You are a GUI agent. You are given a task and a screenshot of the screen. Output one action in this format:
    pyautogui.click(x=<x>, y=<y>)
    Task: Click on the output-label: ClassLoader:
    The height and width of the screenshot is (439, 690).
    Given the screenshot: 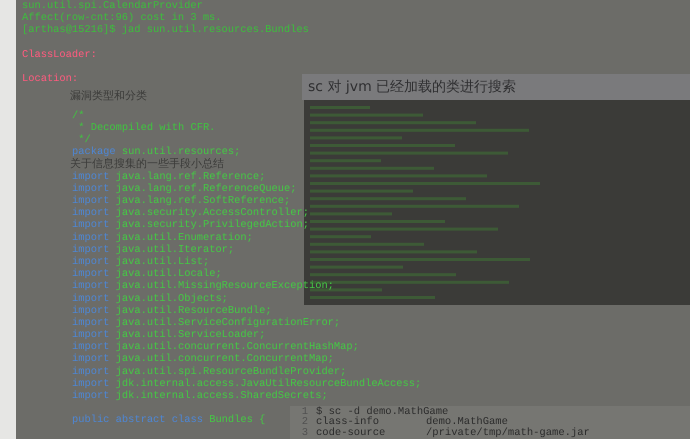 What is the action you would take?
    pyautogui.click(x=59, y=54)
    